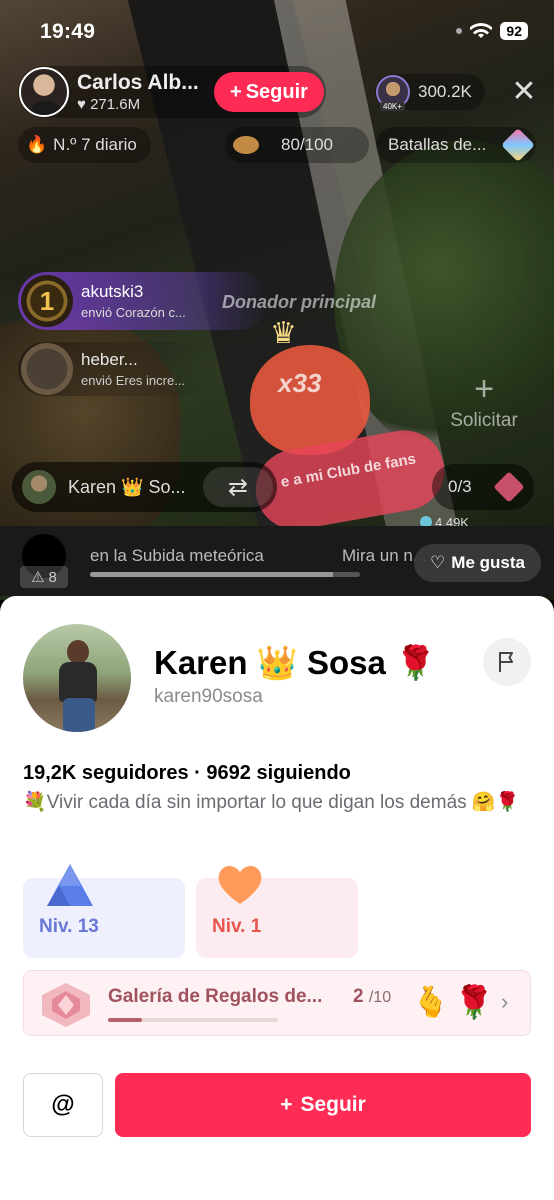 This screenshot has height=1200, width=554. I want to click on gift-gallery-card: Galería de Regalos de... 2 /10 🫰 🌹 ›, so click(277, 1003).